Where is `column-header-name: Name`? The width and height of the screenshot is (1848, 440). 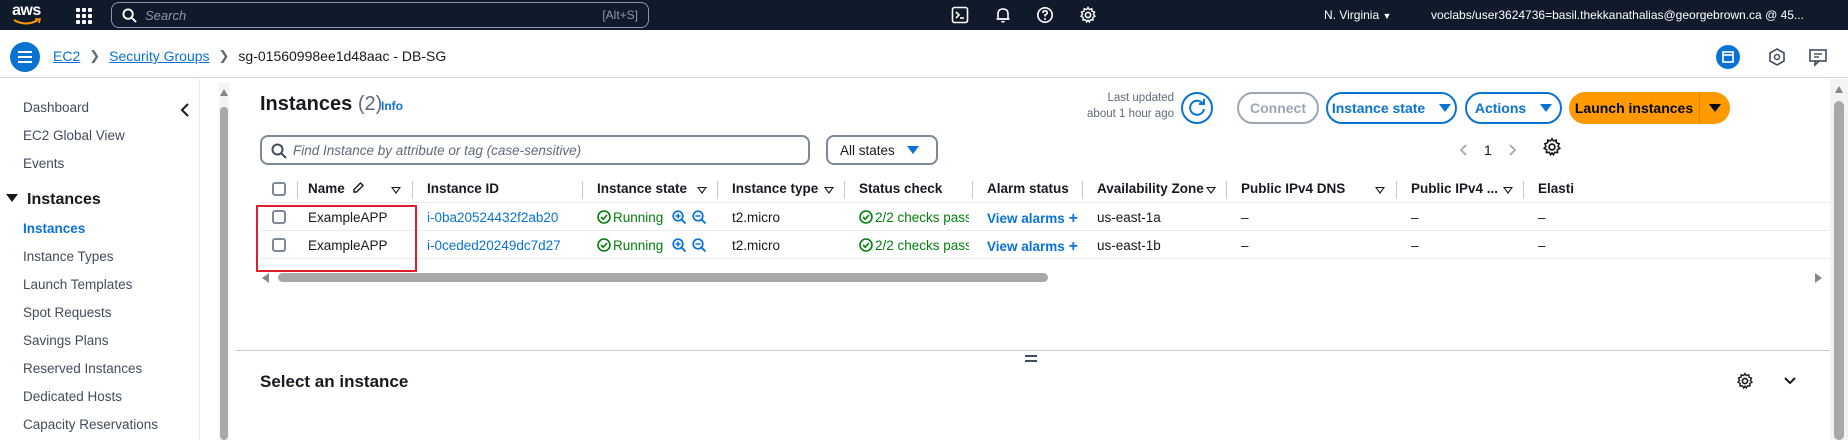
column-header-name: Name is located at coordinates (336, 188).